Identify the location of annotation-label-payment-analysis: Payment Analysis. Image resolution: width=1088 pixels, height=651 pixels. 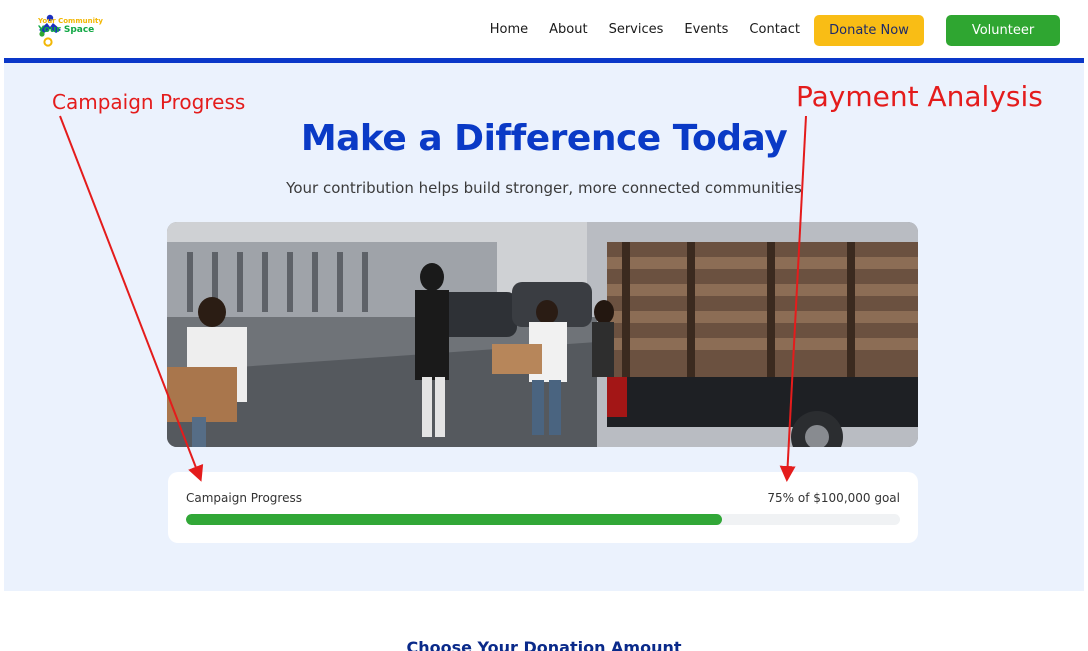
(919, 96).